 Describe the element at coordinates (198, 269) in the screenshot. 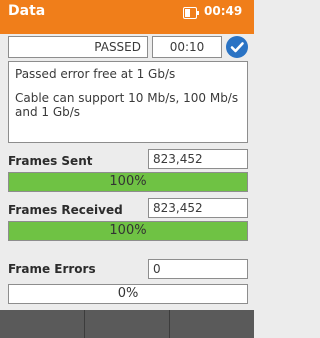

I see `frame-errors-value: 0` at that location.